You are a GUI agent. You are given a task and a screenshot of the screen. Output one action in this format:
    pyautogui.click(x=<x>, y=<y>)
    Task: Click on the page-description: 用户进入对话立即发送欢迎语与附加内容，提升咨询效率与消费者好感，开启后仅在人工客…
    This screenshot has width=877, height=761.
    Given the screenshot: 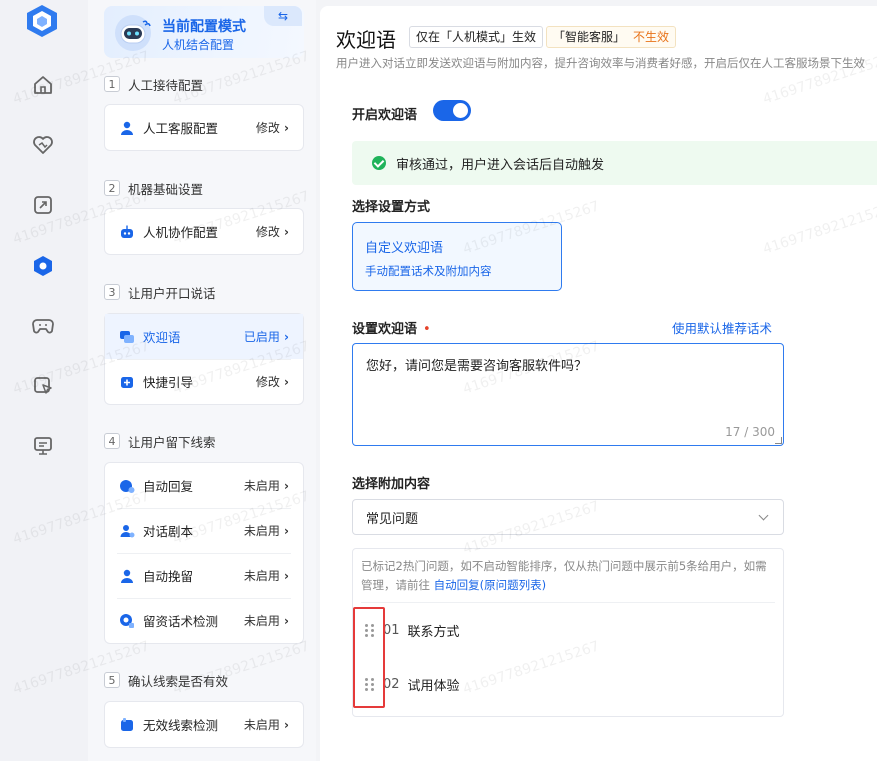 What is the action you would take?
    pyautogui.click(x=600, y=63)
    